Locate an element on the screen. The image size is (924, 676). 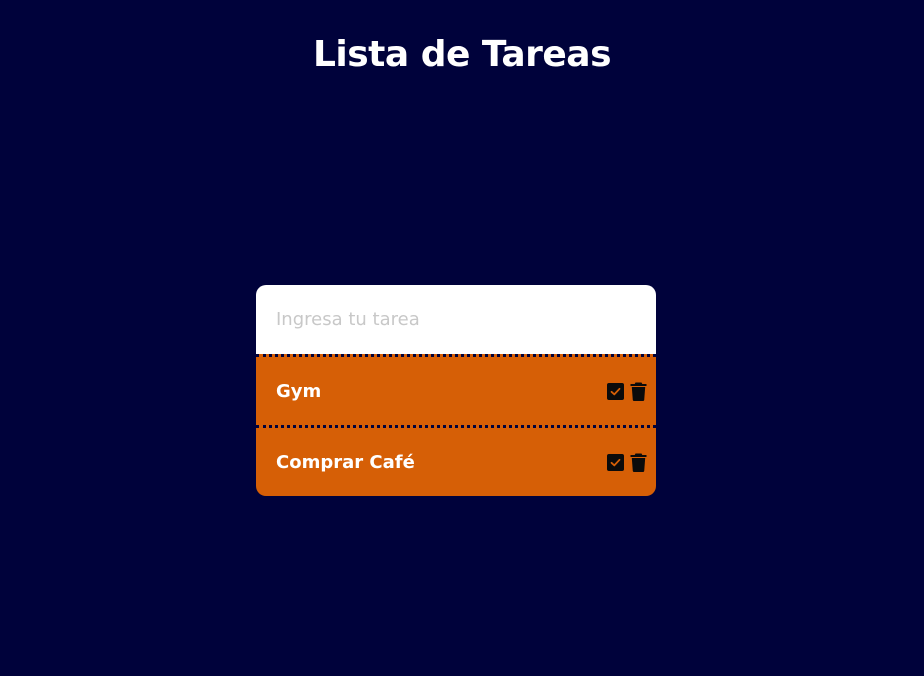
list-item: Comprar Café is located at coordinates (456, 460).